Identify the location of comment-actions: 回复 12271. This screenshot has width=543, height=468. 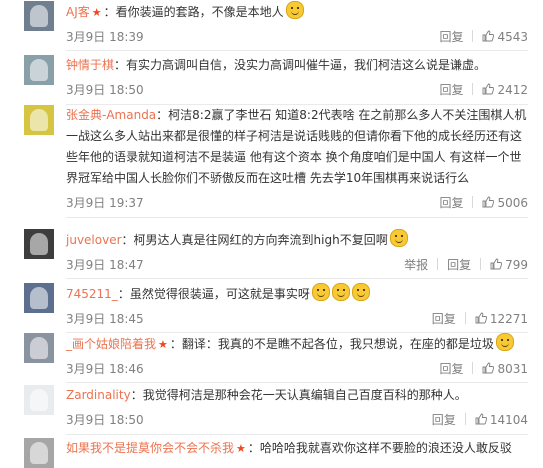
(480, 318).